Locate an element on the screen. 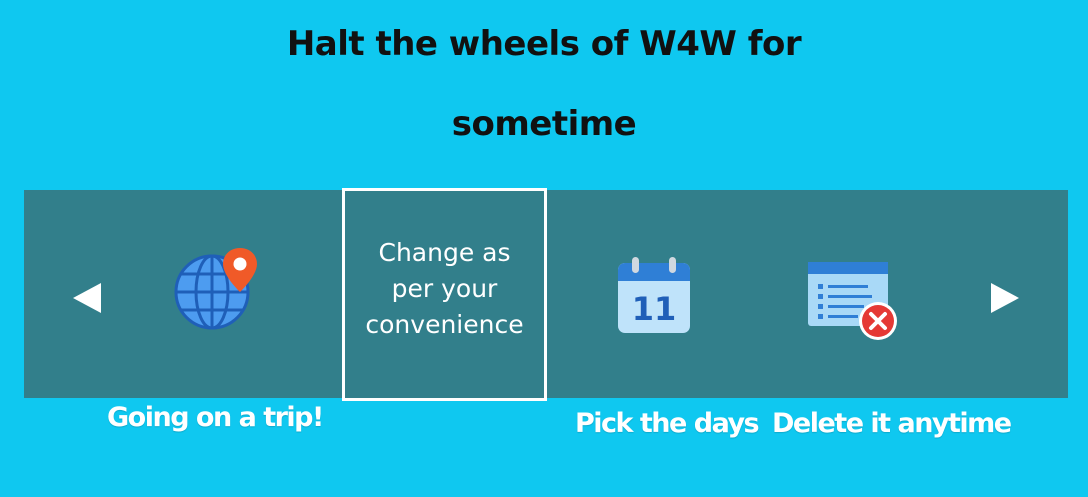 The image size is (1088, 497). page-title-line-2: sometime is located at coordinates (544, 124).